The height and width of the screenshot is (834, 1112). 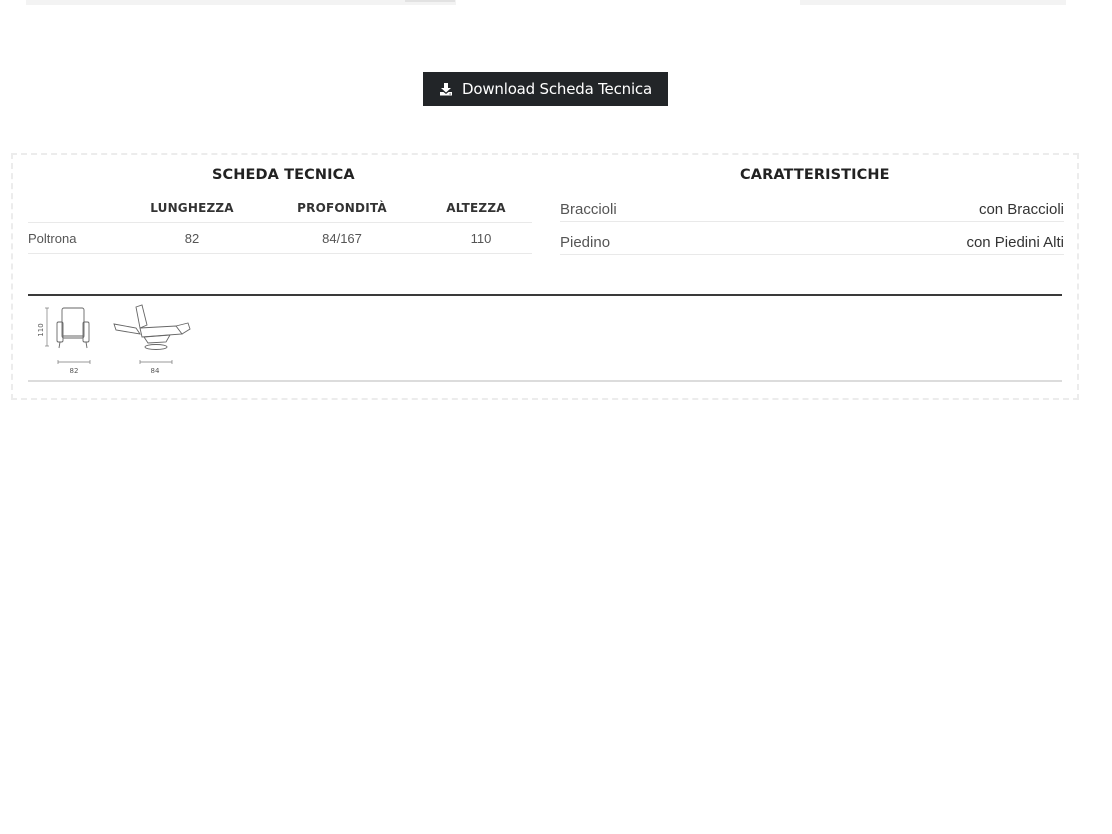 What do you see at coordinates (342, 238) in the screenshot?
I see `table-cell-depth: 84/167` at bounding box center [342, 238].